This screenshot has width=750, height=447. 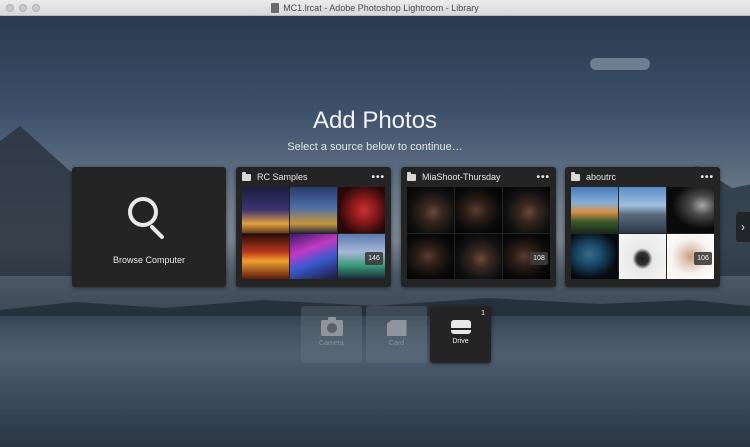 What do you see at coordinates (331, 326) in the screenshot?
I see `camera-icon` at bounding box center [331, 326].